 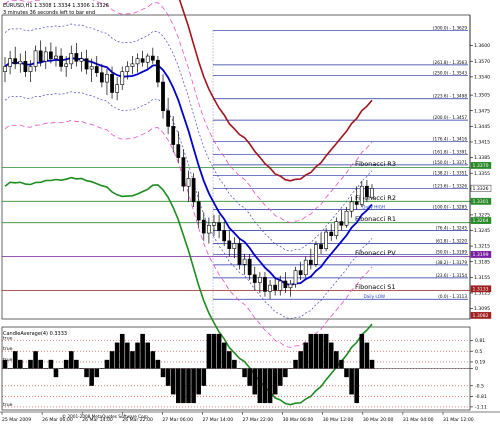 What do you see at coordinates (481, 316) in the screenshot?
I see `price-badge-label: 1.3082` at bounding box center [481, 316].